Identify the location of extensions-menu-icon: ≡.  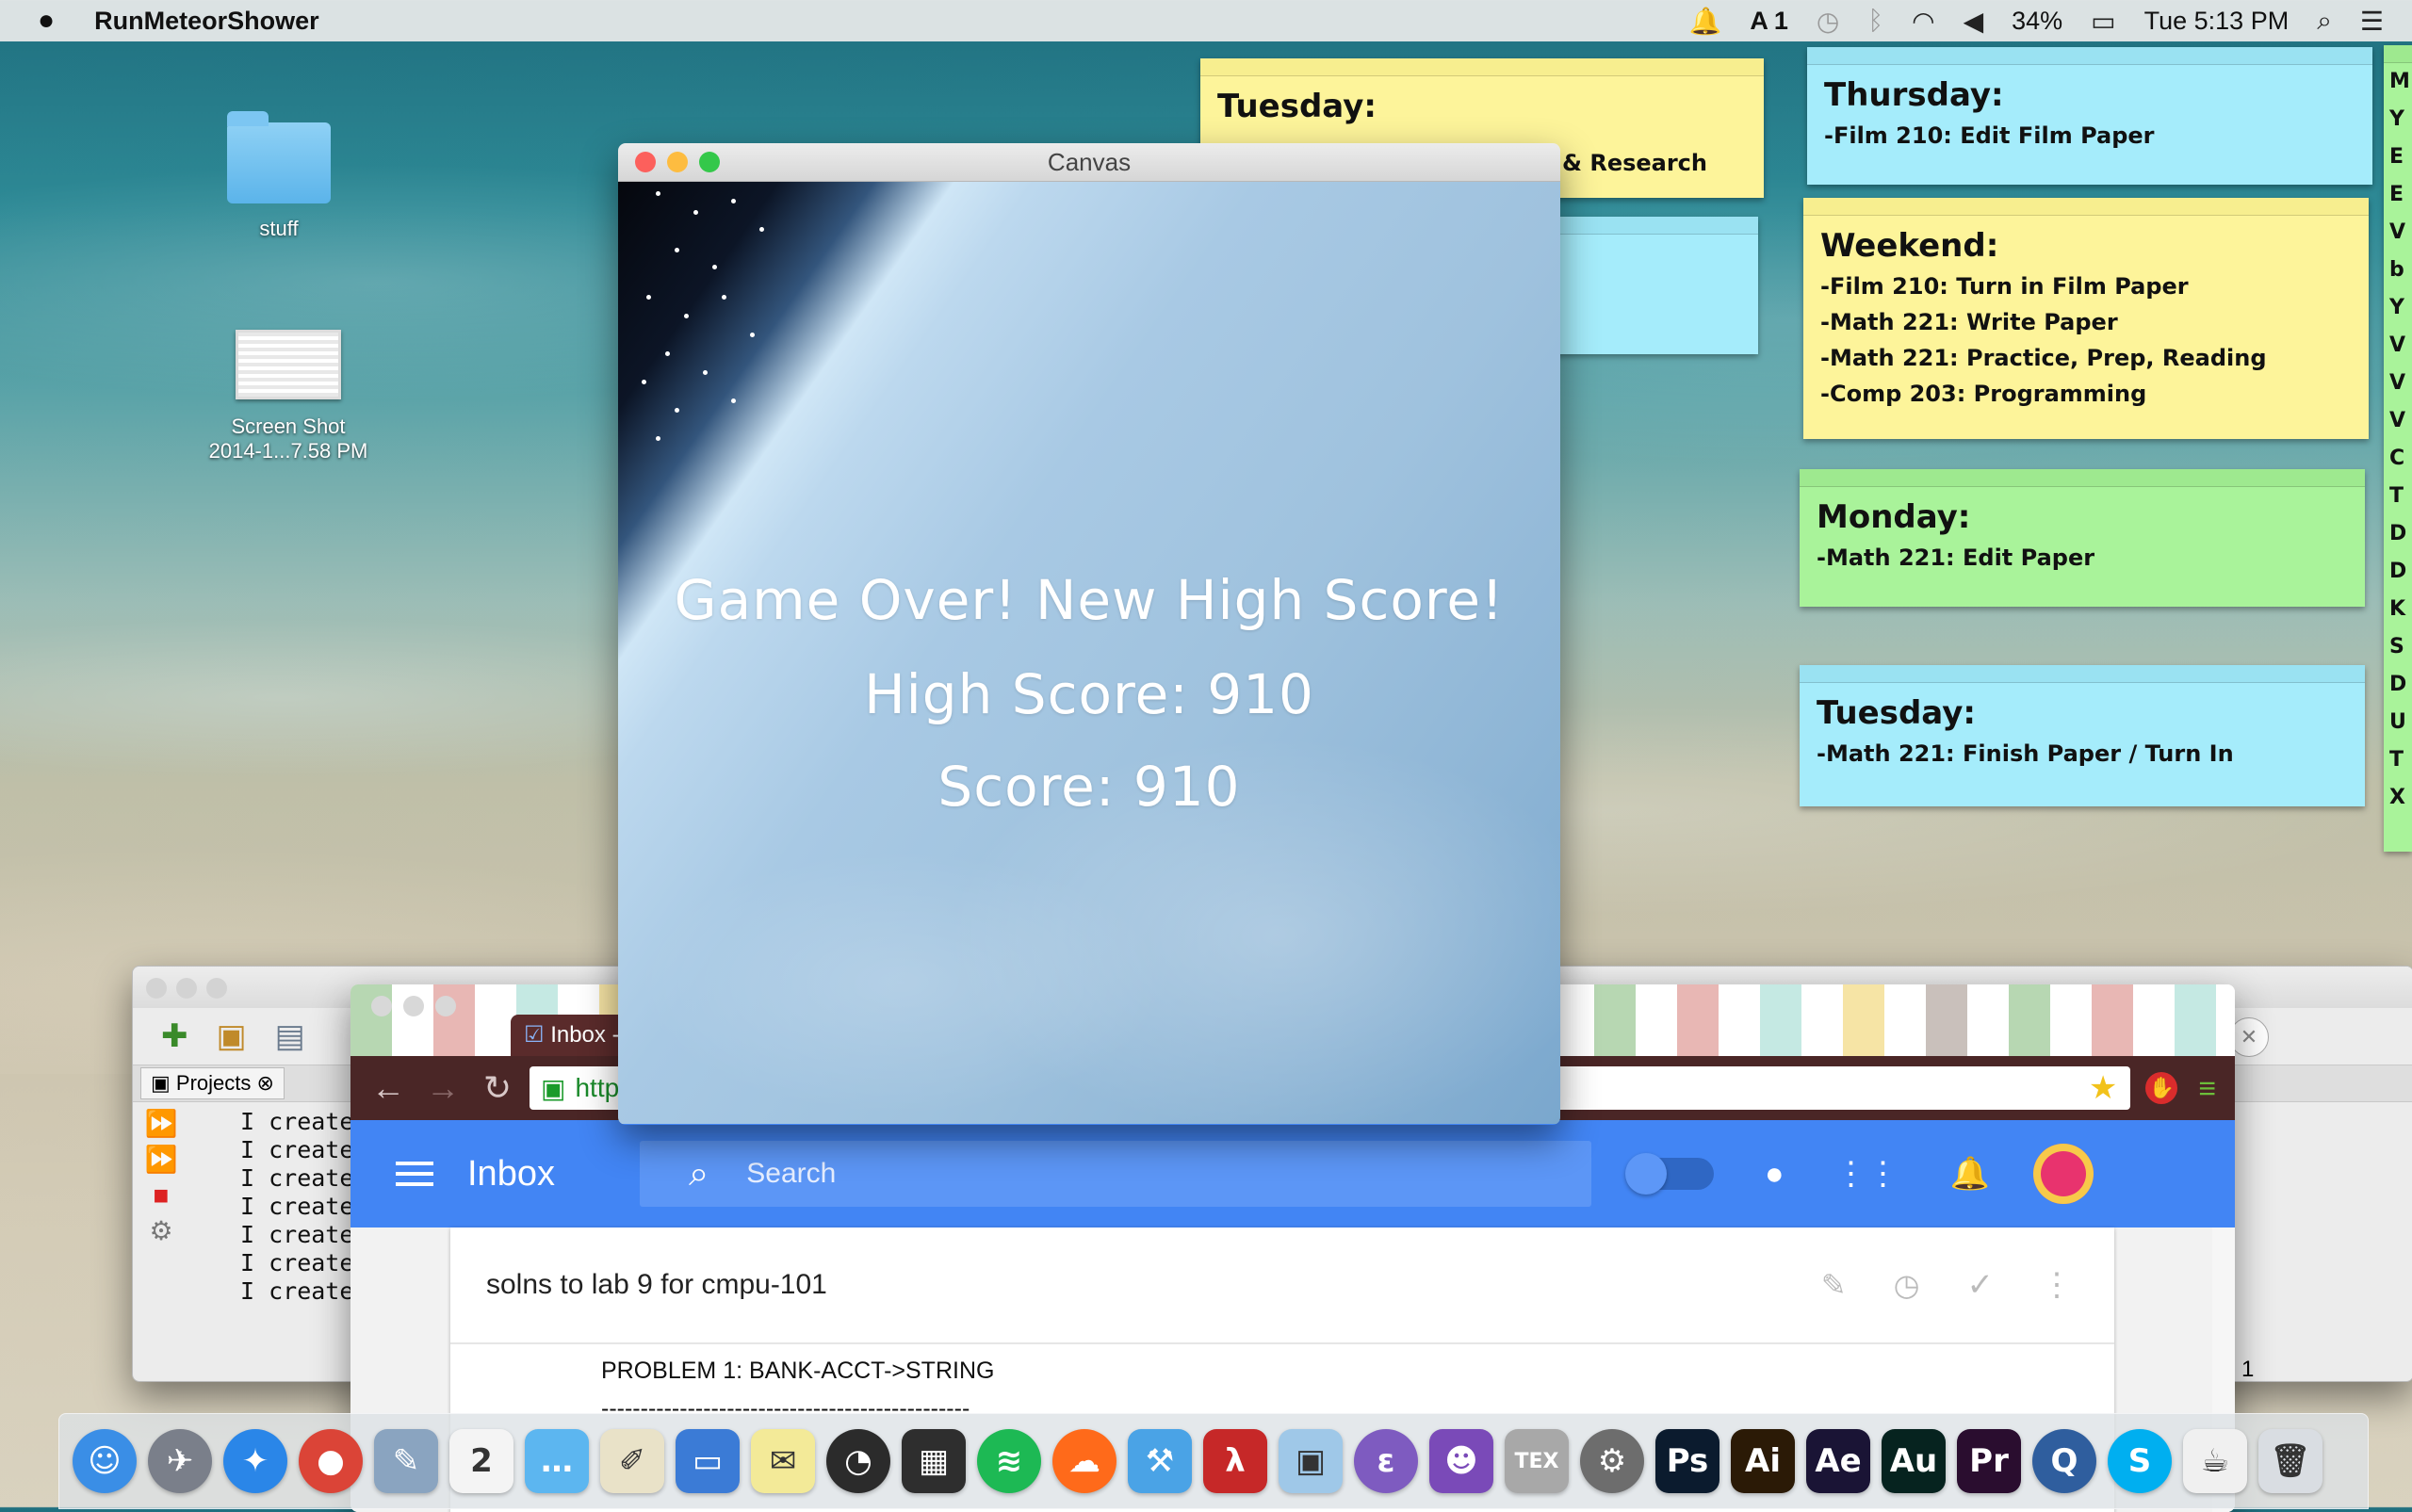
(2207, 1088).